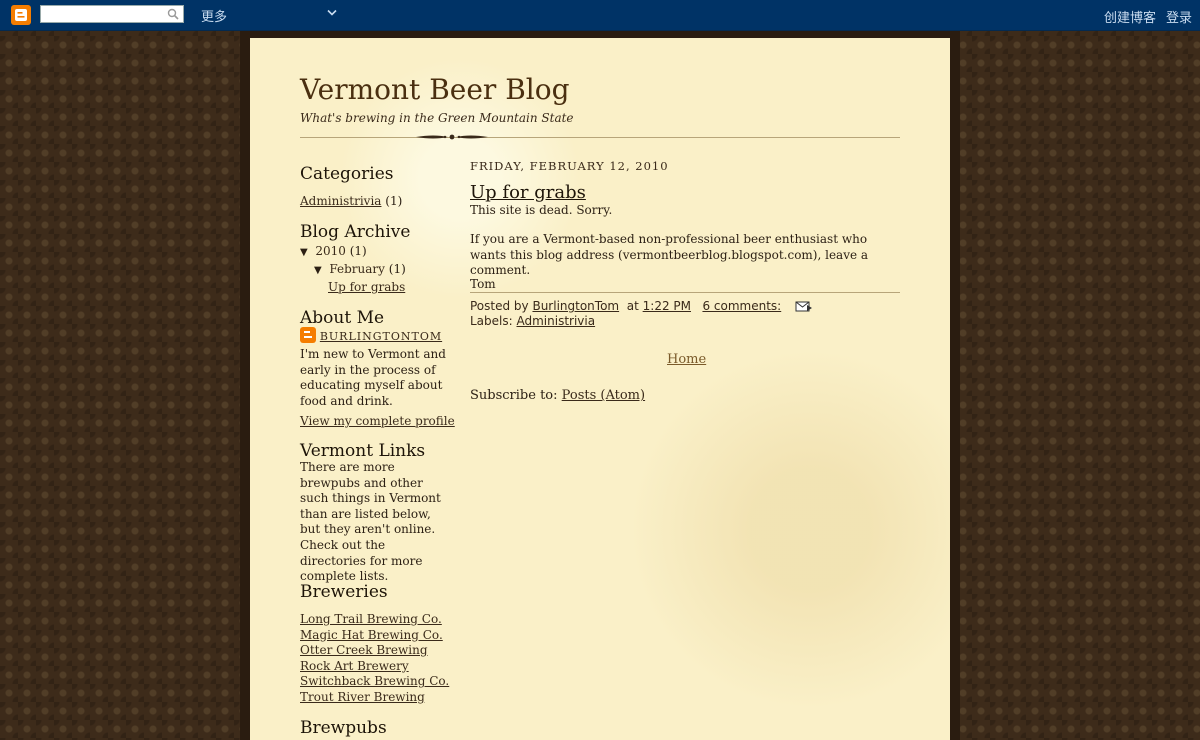 The width and height of the screenshot is (1200, 740). What do you see at coordinates (371, 619) in the screenshot?
I see `brewery-link: Long Trail Brewing Co.` at bounding box center [371, 619].